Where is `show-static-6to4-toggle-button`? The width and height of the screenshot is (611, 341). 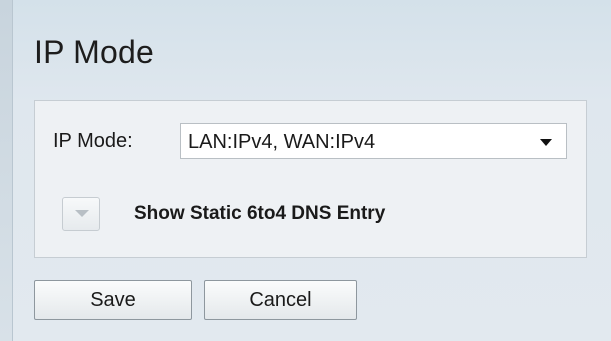 show-static-6to4-toggle-button is located at coordinates (81, 214).